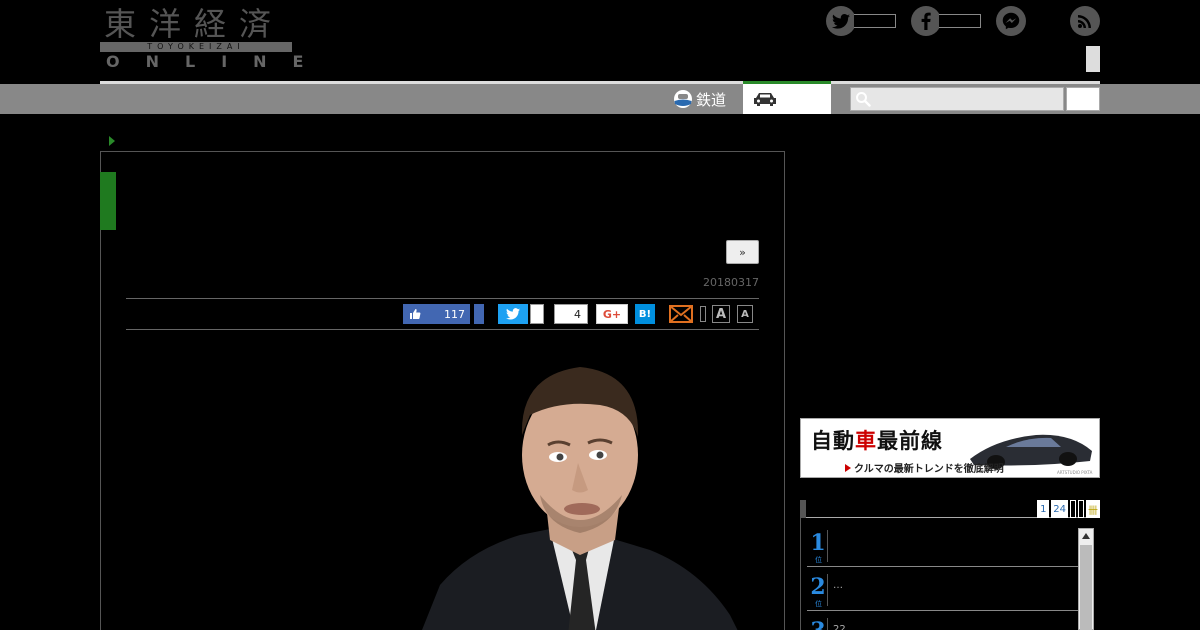 The width and height of the screenshot is (1200, 630). I want to click on search-icon, so click(863, 99).